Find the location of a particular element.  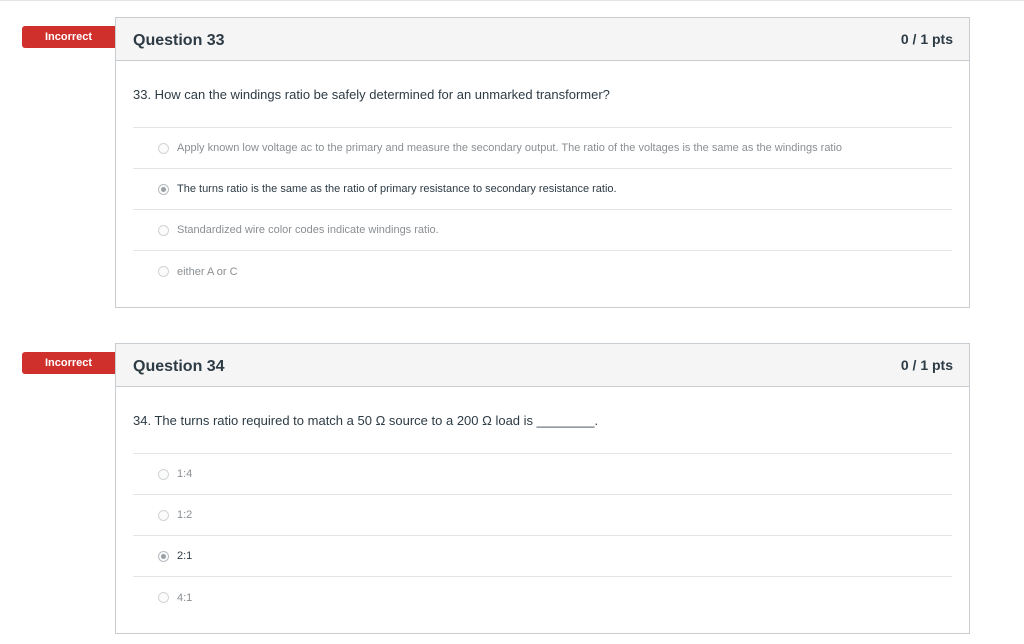

answer-option: 1:2 is located at coordinates (542, 515).